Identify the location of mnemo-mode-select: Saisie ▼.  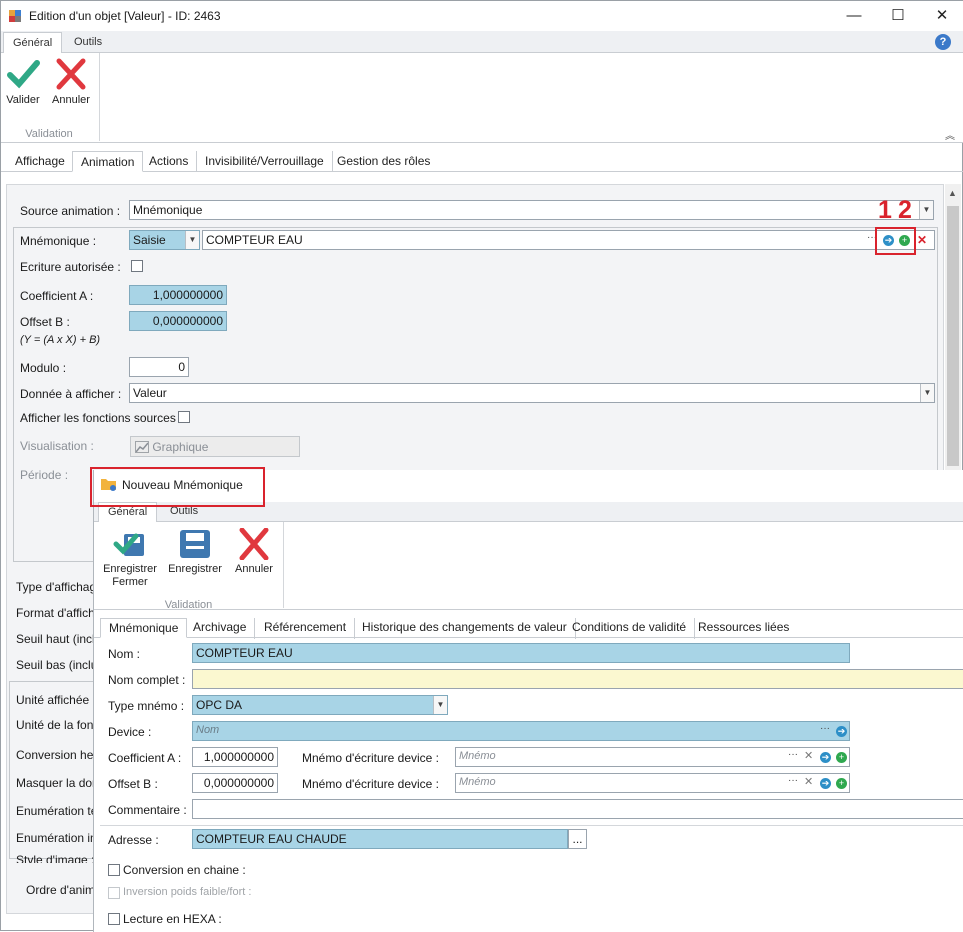
(164, 240).